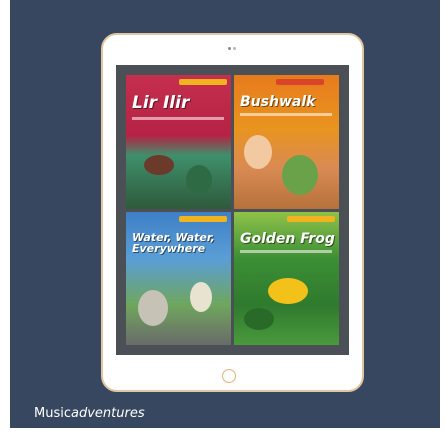 The width and height of the screenshot is (446, 433). Describe the element at coordinates (178, 142) in the screenshot. I see `book-cover-lir-ilir: Lir Ilir` at that location.